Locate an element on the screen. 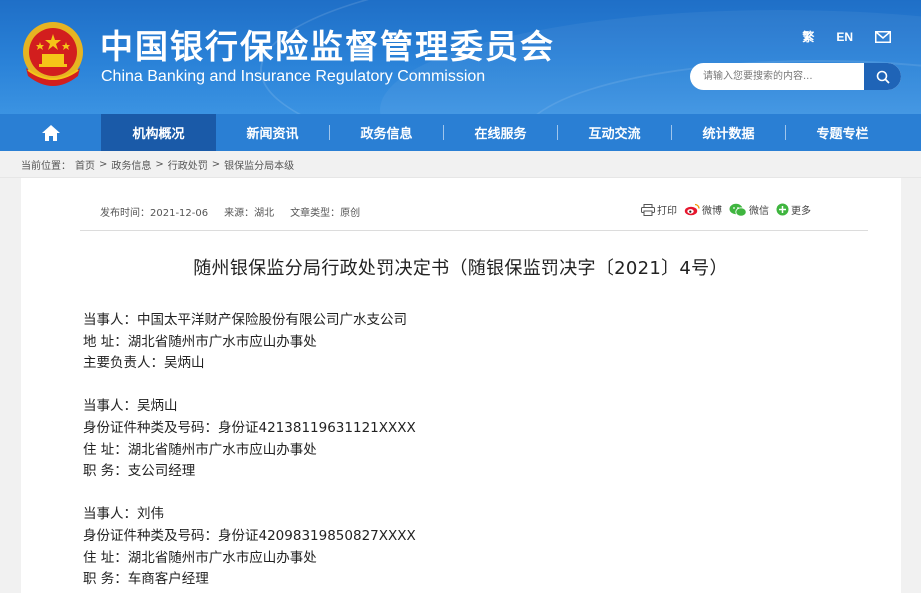 Image resolution: width=921 pixels, height=593 pixels. search-button is located at coordinates (882, 76).